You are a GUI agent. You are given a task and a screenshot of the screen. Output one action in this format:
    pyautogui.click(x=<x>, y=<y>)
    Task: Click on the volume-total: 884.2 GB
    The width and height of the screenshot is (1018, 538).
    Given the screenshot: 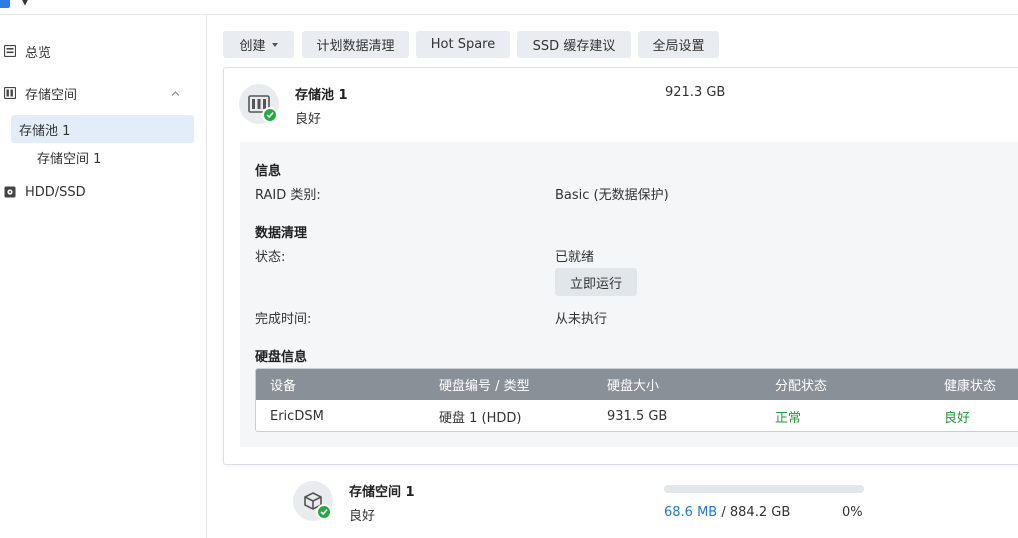 What is the action you would take?
    pyautogui.click(x=760, y=512)
    